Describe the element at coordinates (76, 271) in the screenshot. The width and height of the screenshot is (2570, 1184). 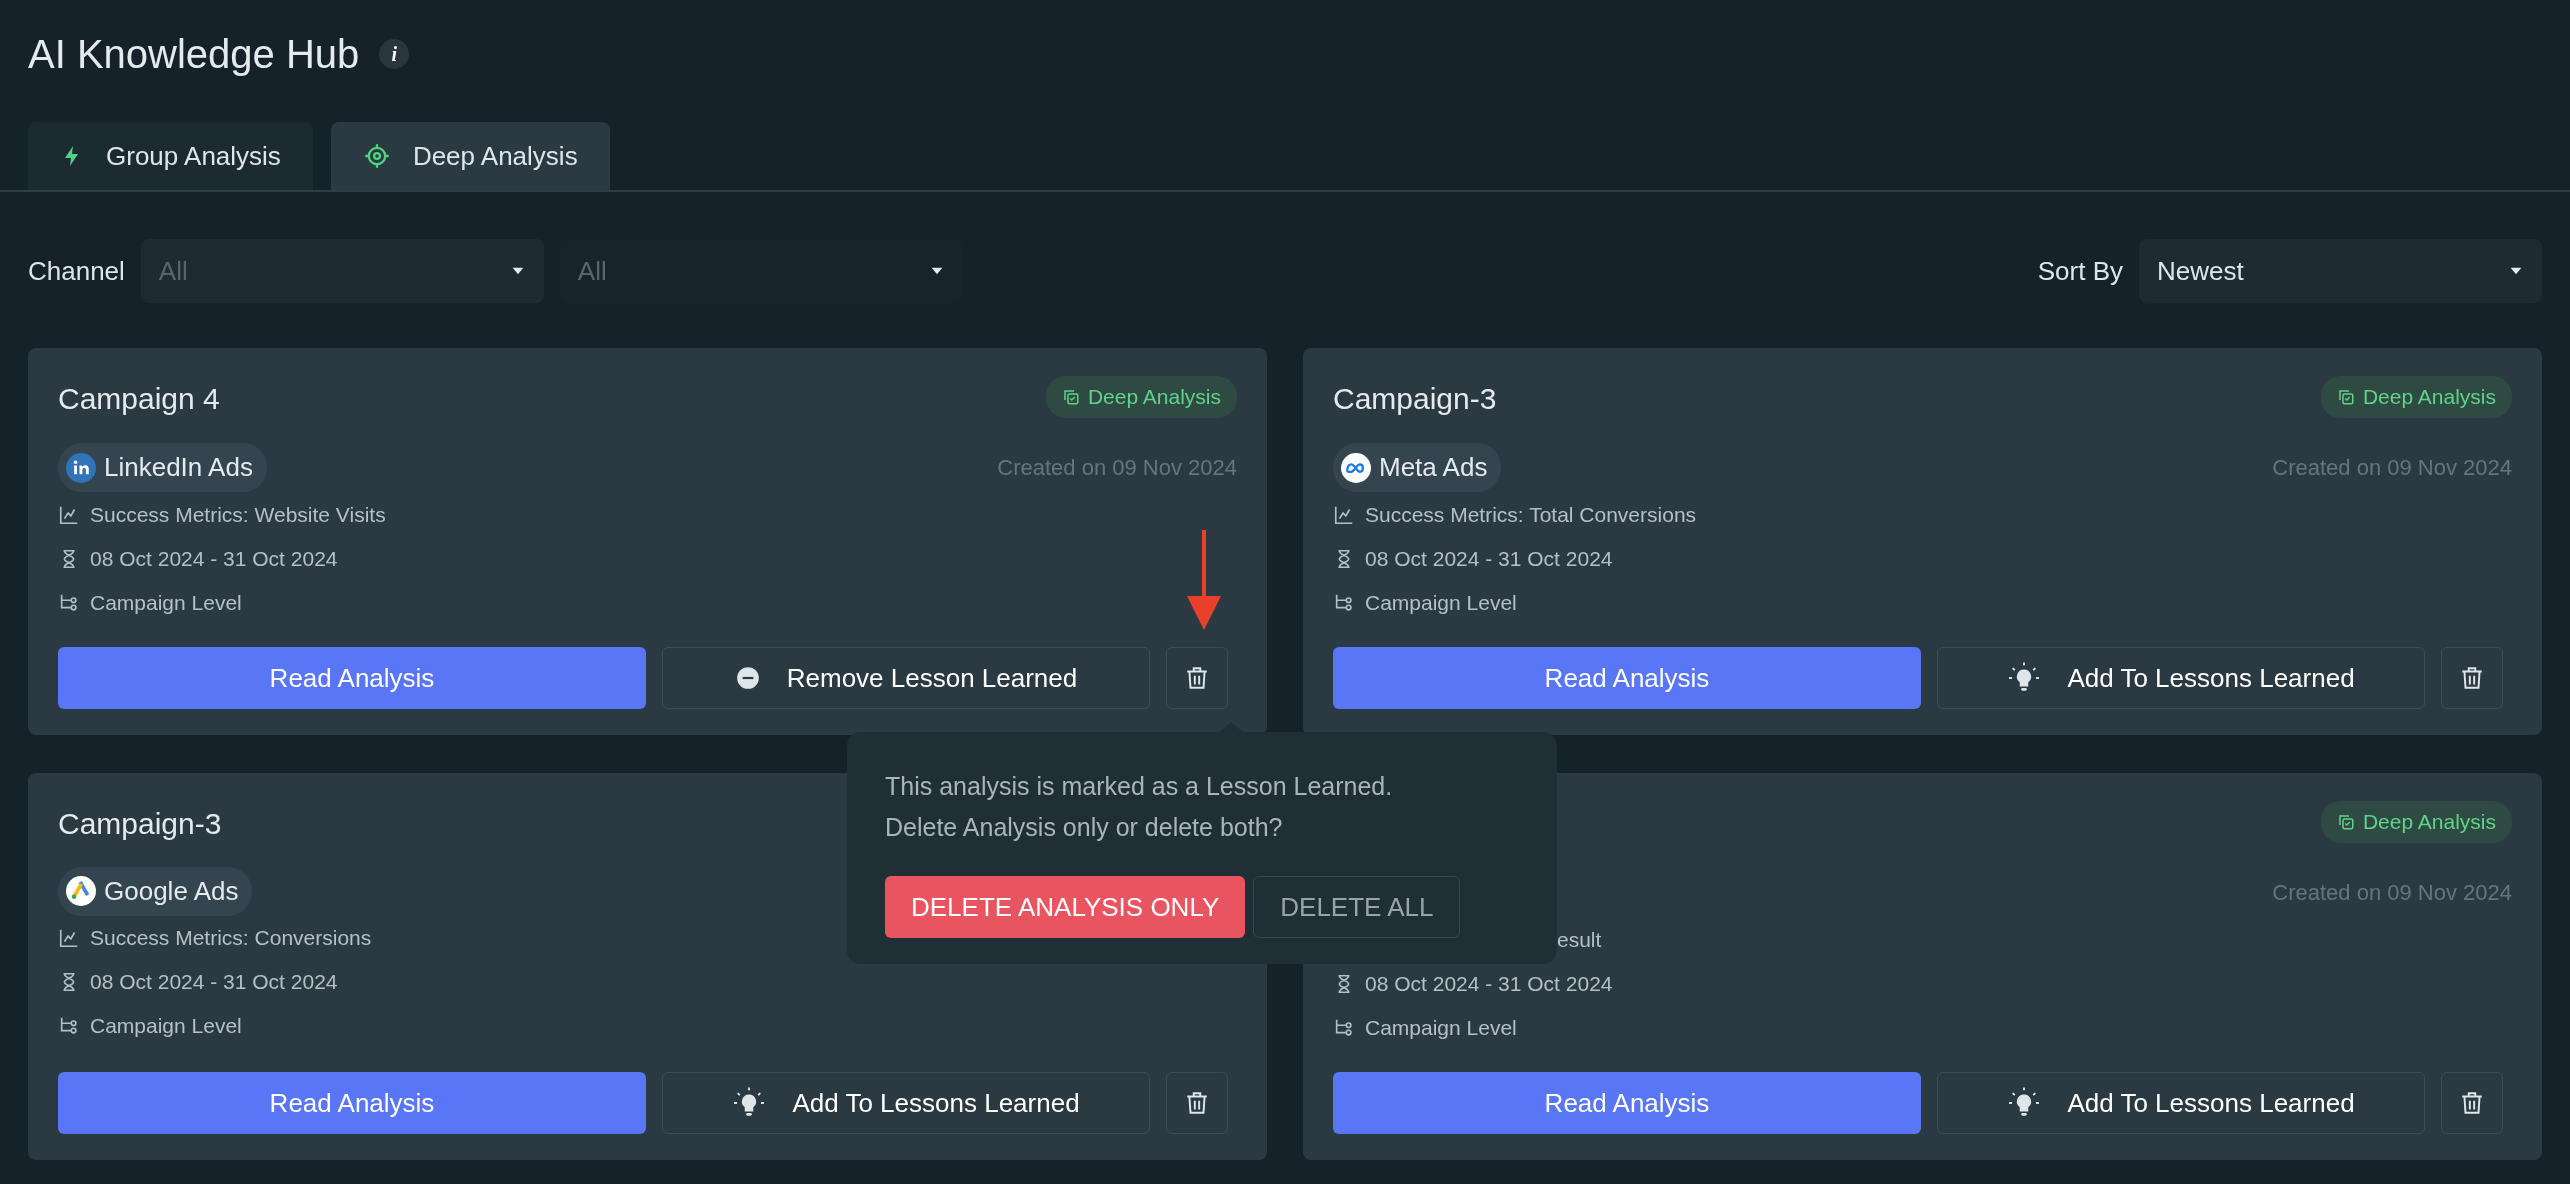
I see `filter-label: Channel` at that location.